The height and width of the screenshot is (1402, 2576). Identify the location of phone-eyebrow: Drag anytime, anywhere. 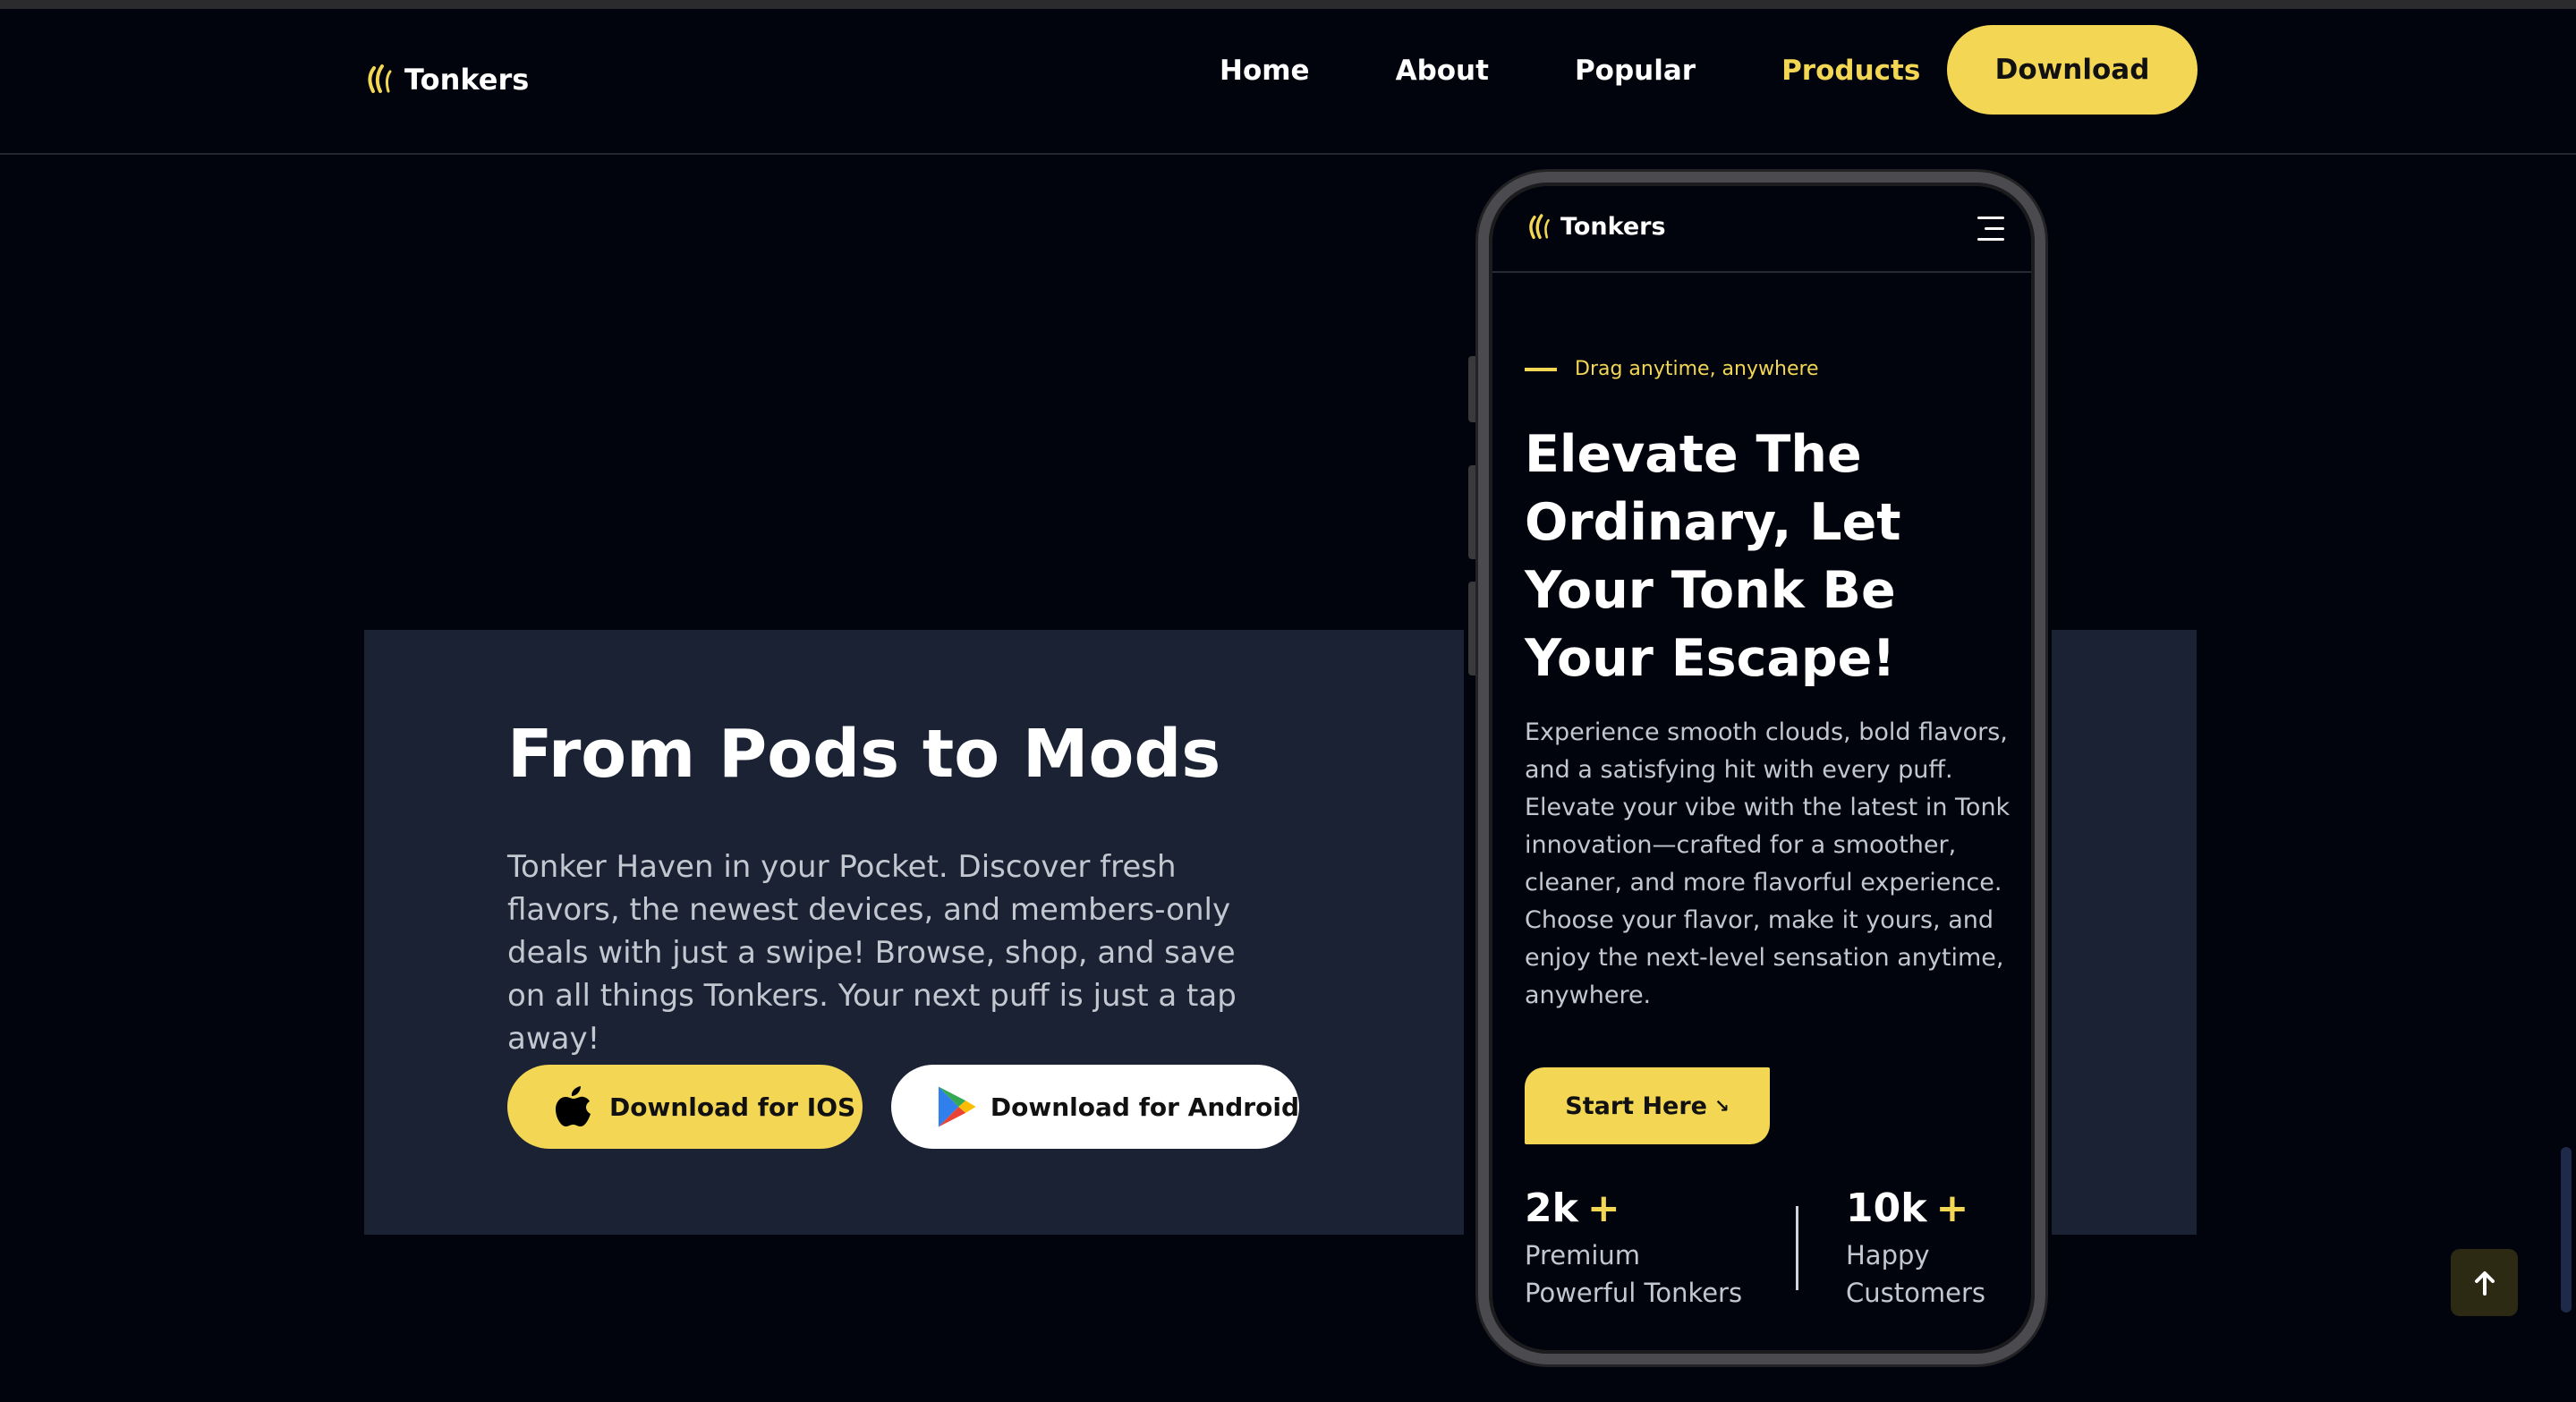
(1672, 369).